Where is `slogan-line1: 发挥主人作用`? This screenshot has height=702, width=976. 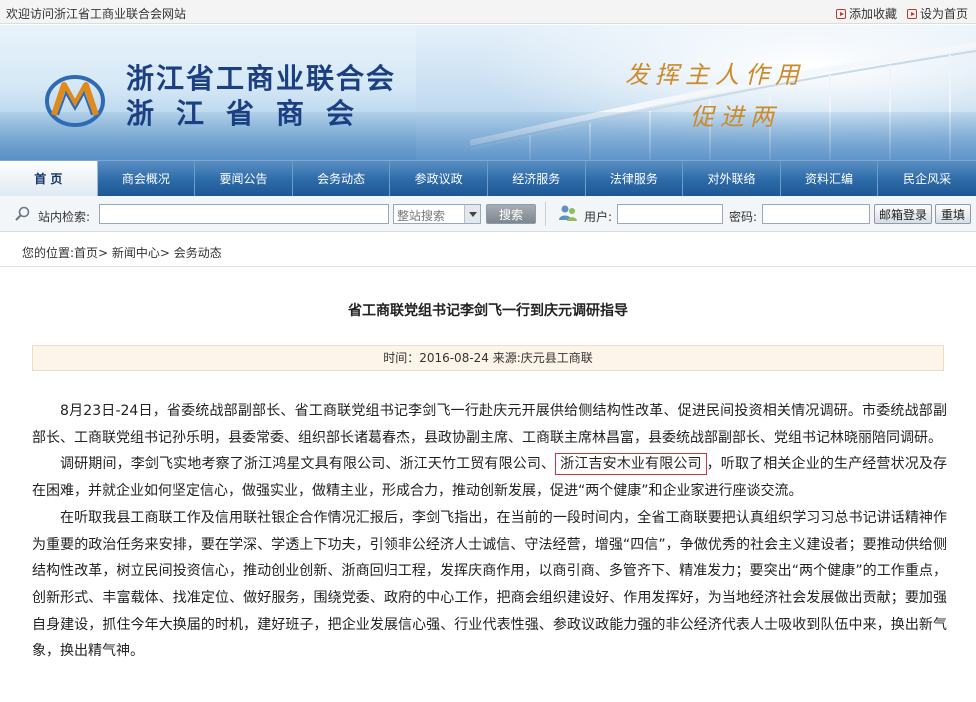
slogan-line1: 发挥主人作用 is located at coordinates (715, 75).